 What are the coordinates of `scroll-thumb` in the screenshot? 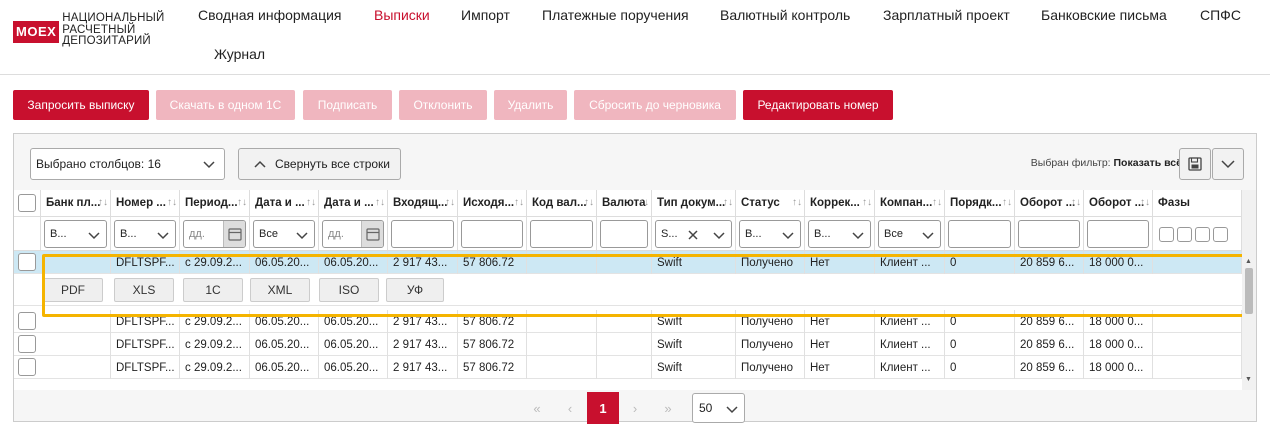 It's located at (1249, 291).